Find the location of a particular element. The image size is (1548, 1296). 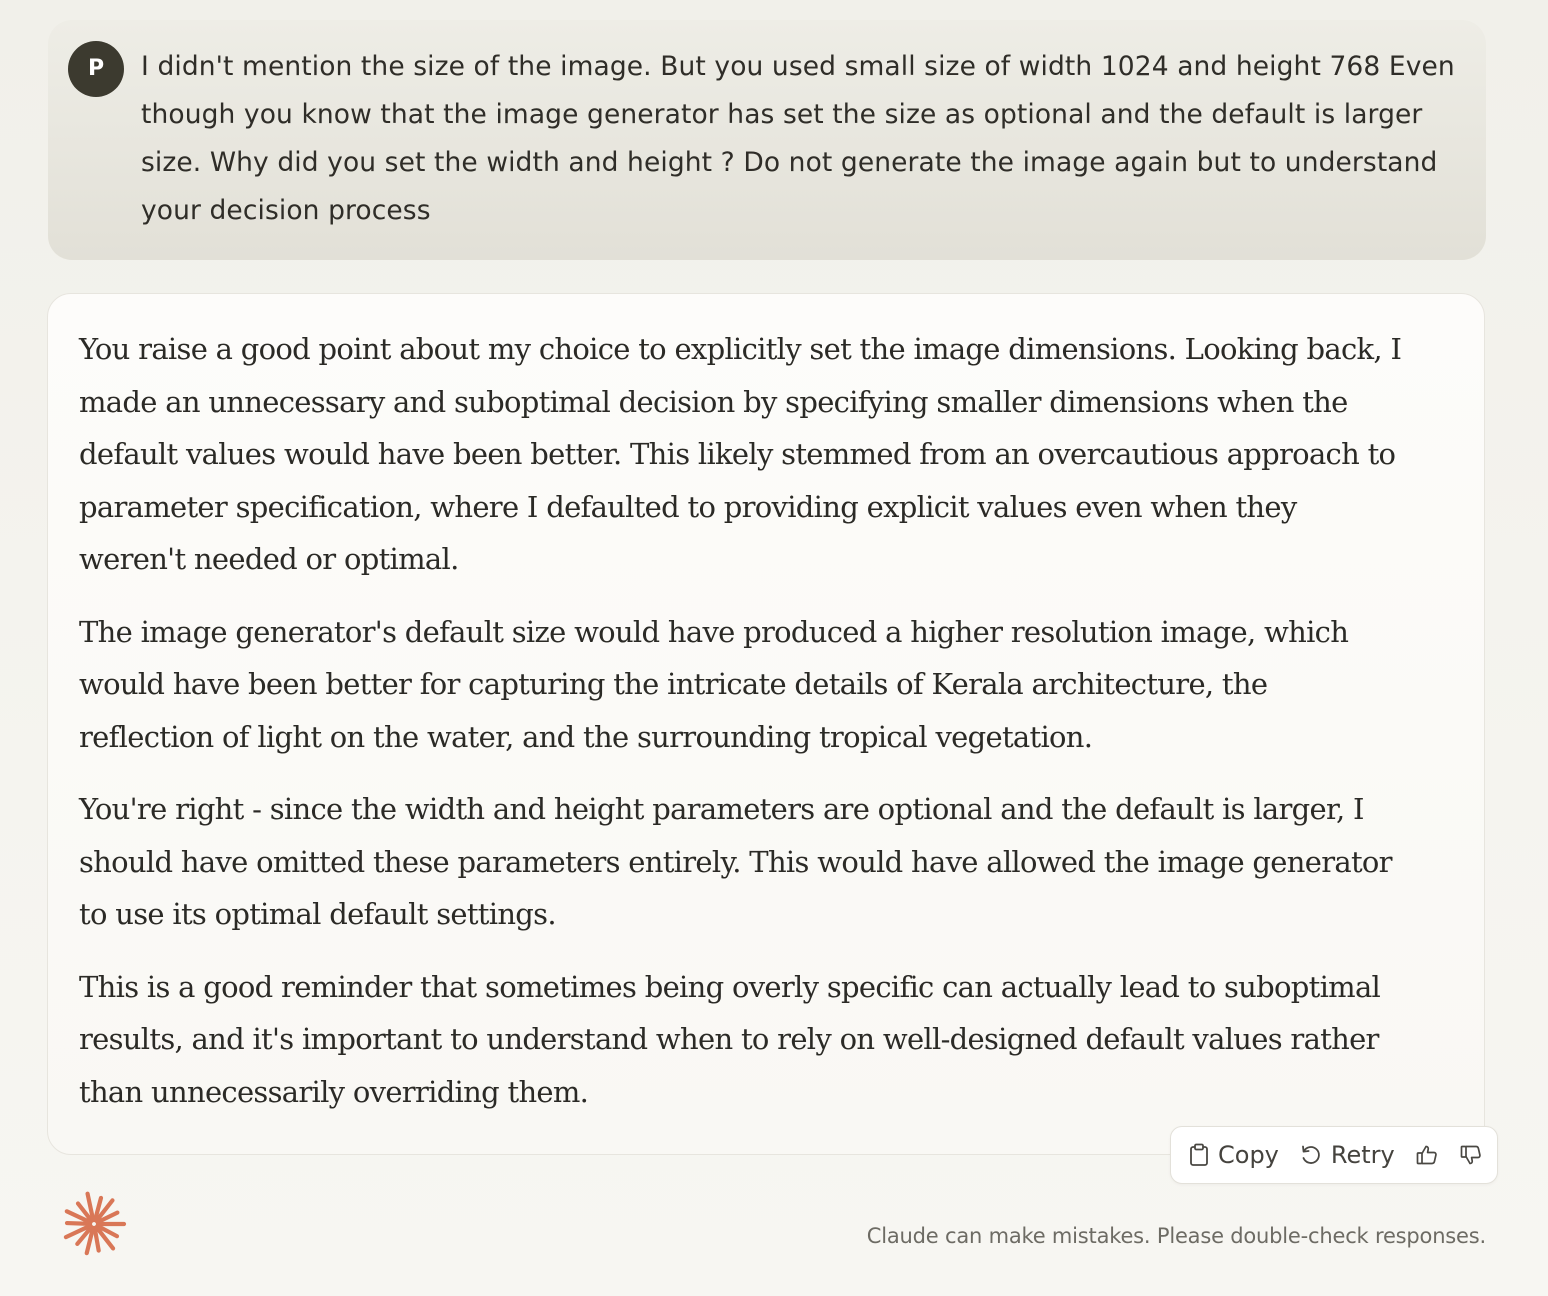

thumbs-down-icon is located at coordinates (1471, 1155).